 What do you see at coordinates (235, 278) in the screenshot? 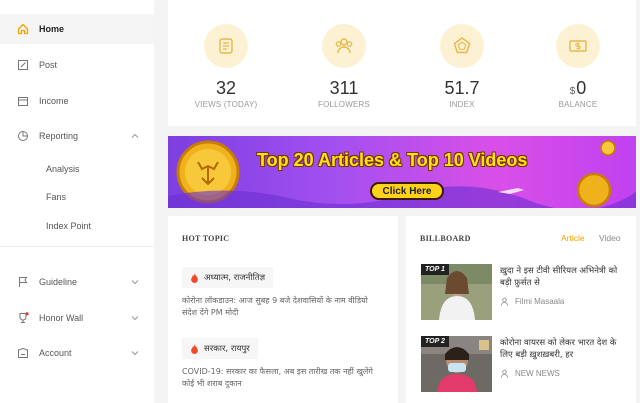
I see `topic-tag-label: अध्यात्म, राजनीतिज्ञ` at bounding box center [235, 278].